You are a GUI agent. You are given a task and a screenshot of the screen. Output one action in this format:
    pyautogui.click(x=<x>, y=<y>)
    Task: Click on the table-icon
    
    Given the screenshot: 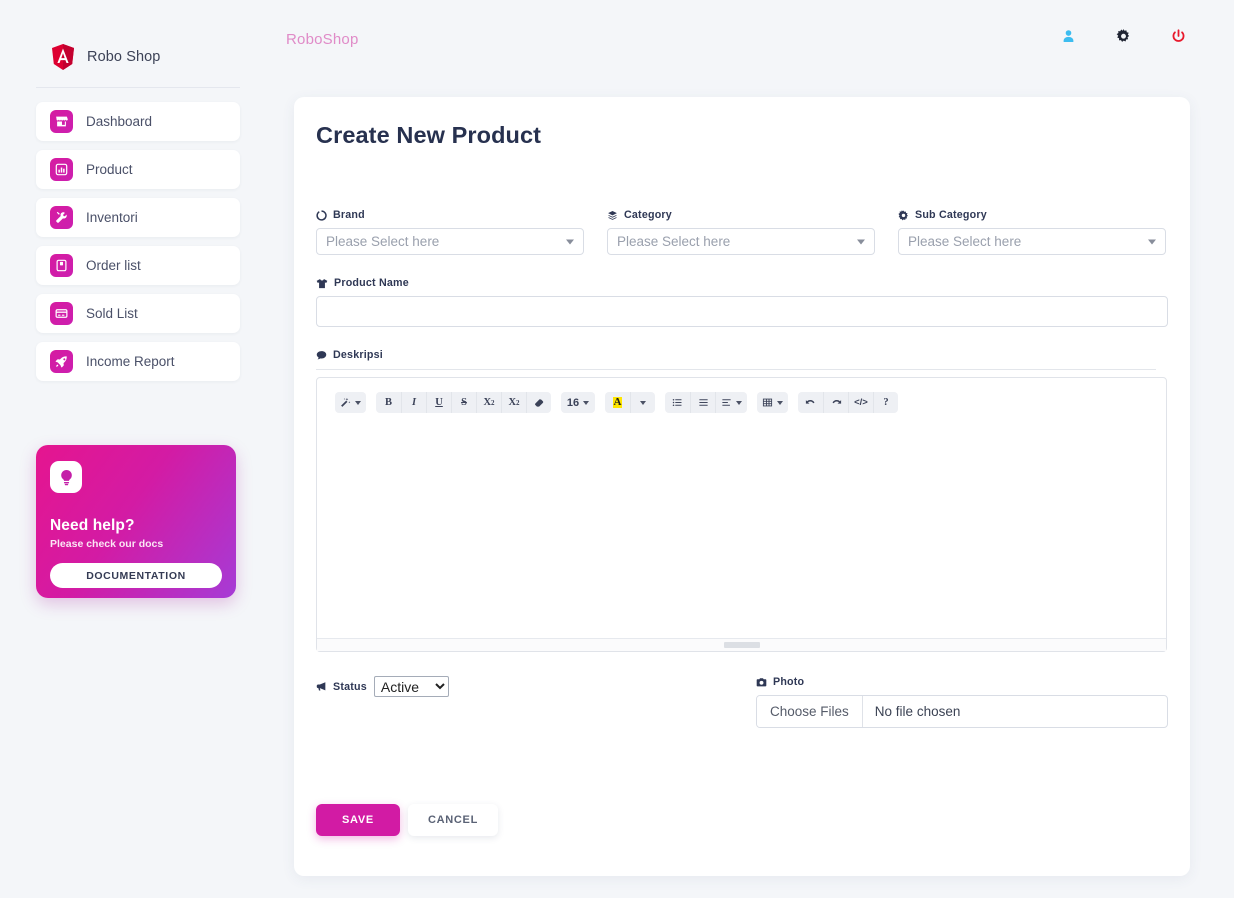 What is the action you would take?
    pyautogui.click(x=772, y=402)
    